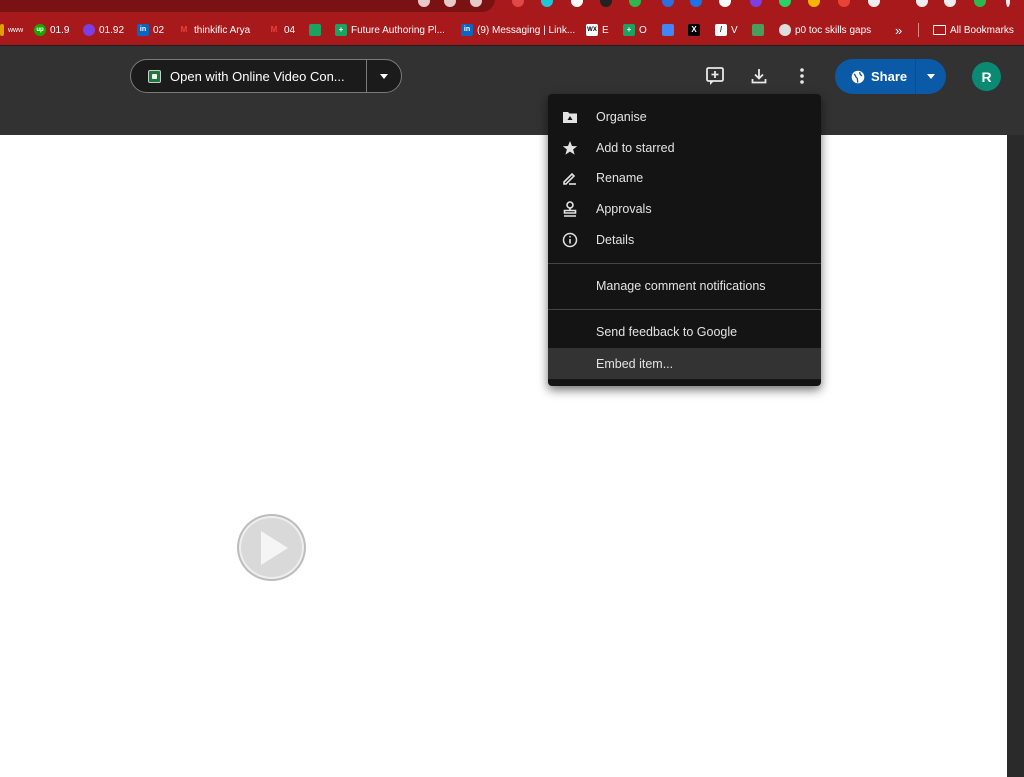  I want to click on bookmark-item: www, so click(11, 30).